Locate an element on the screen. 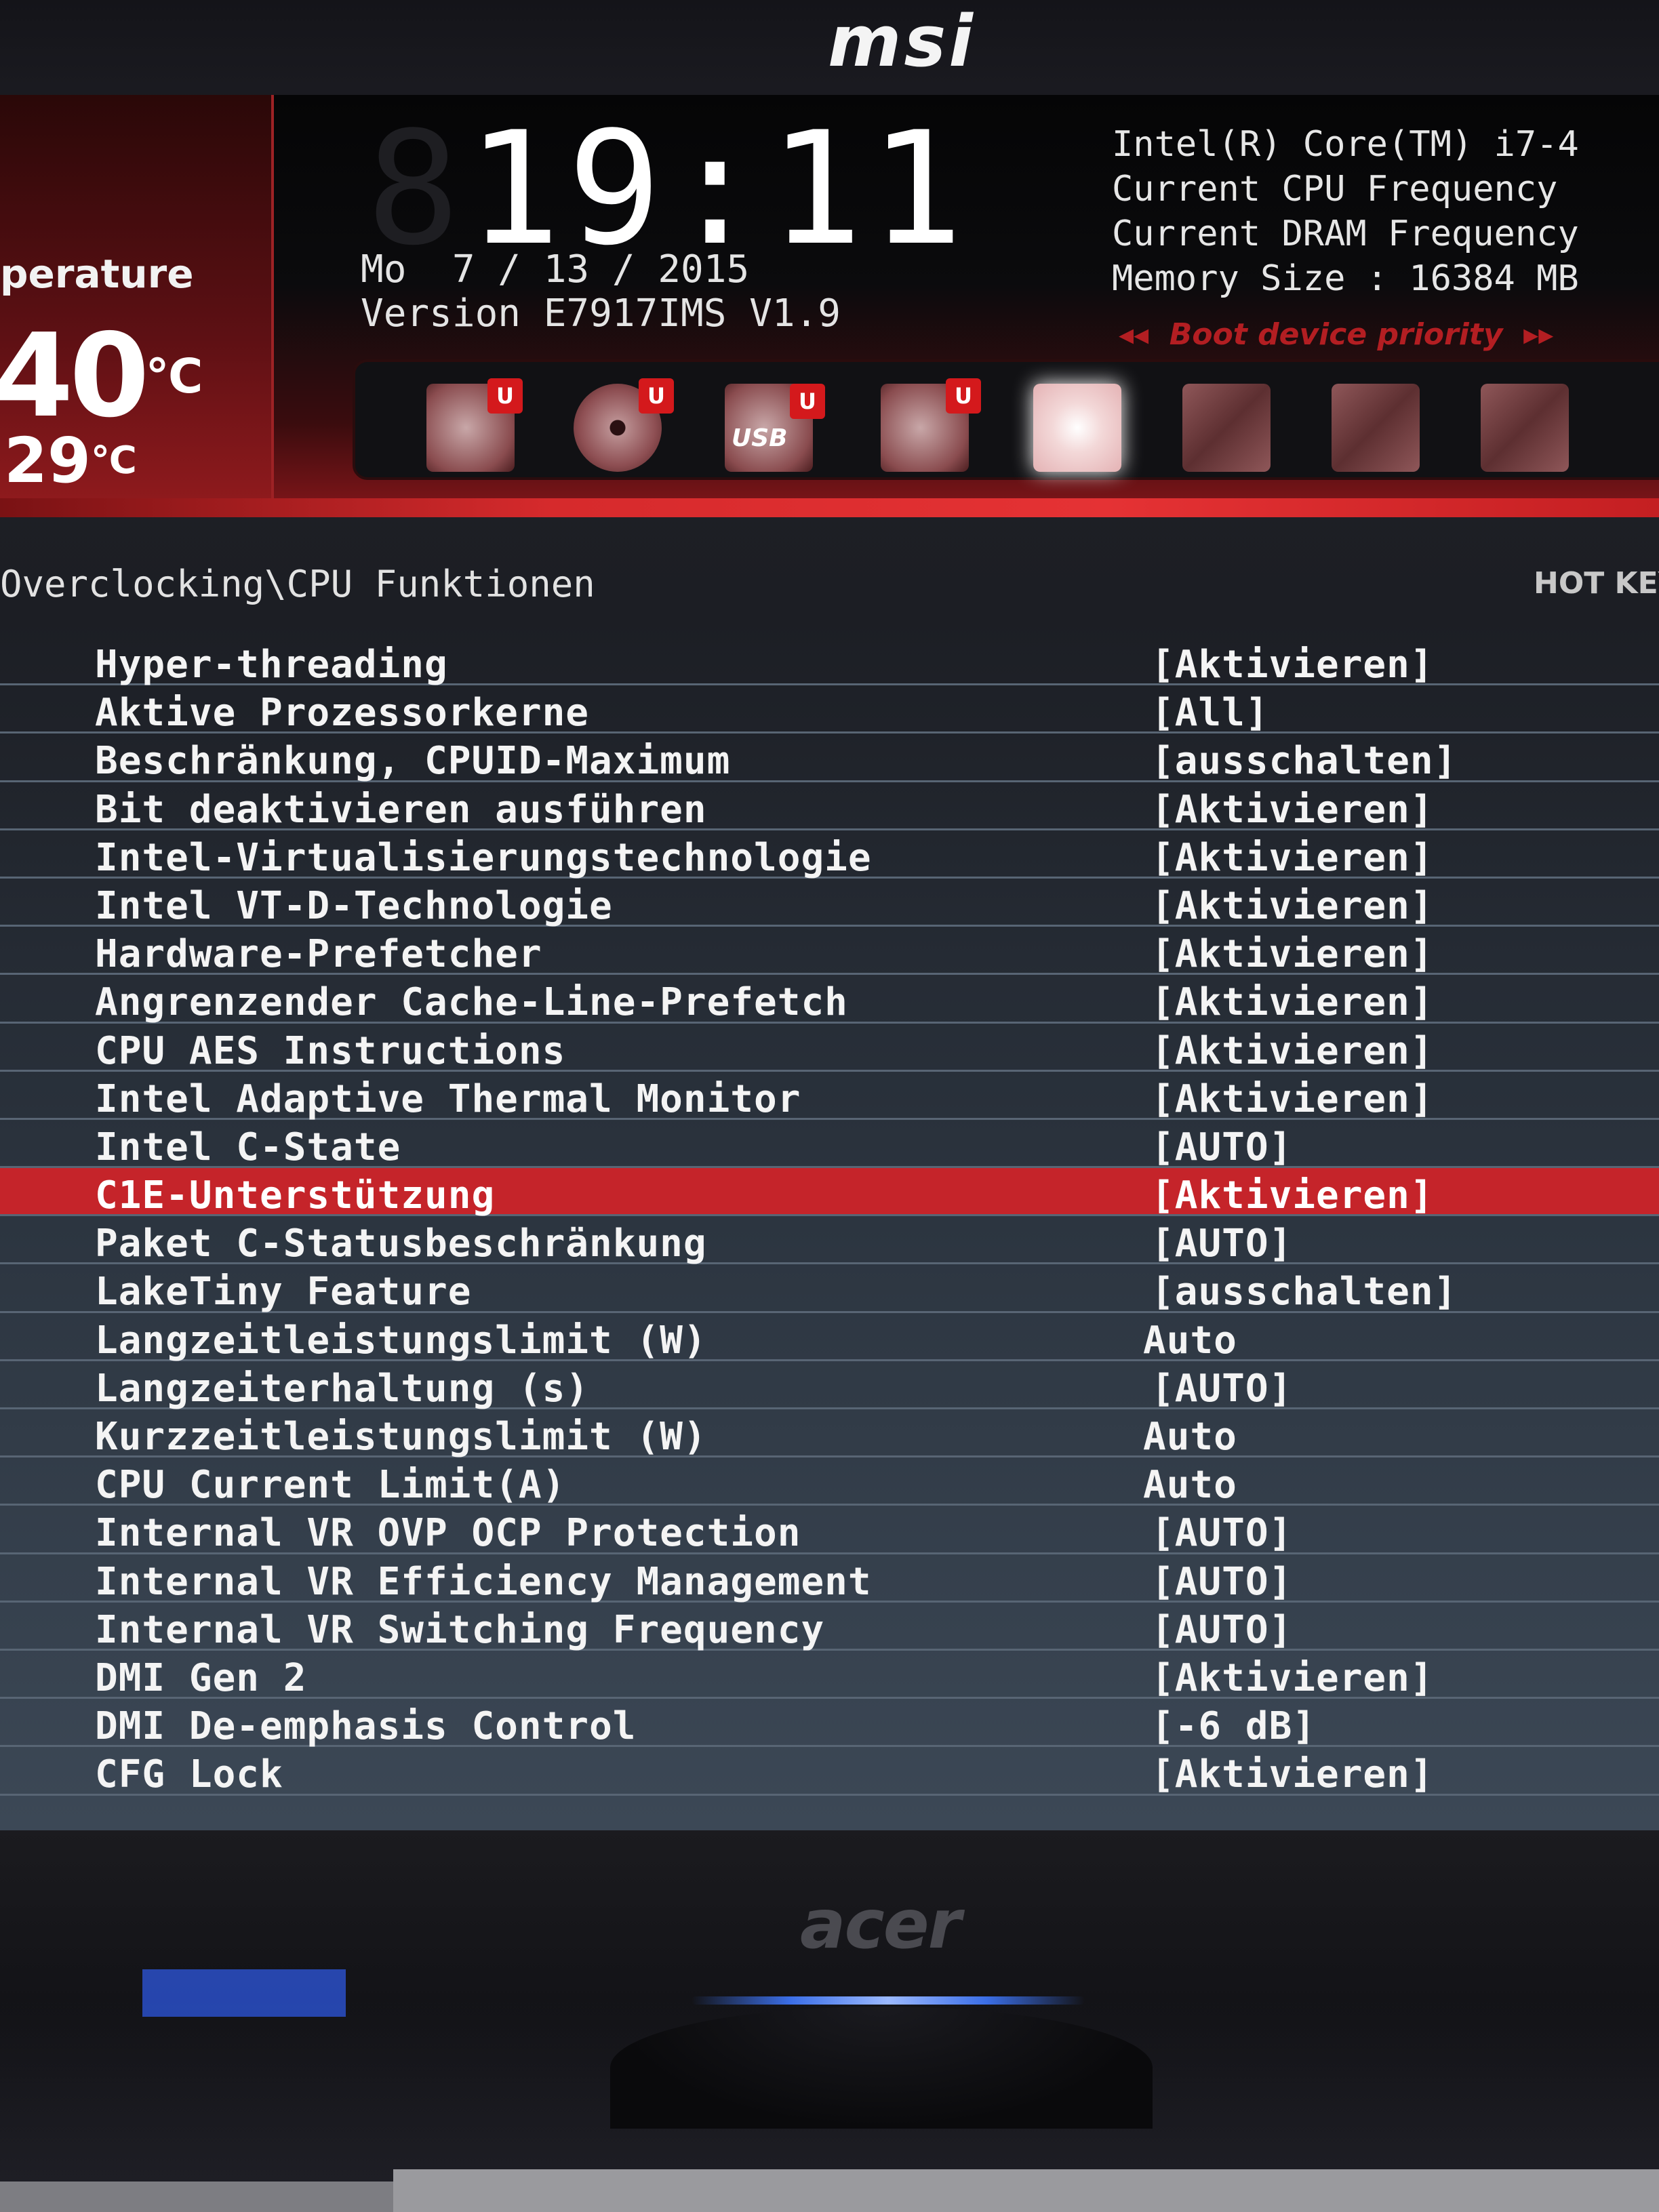 The image size is (1659, 2212). setting-row: CPU Current Limit(A) Auto is located at coordinates (829, 1482).